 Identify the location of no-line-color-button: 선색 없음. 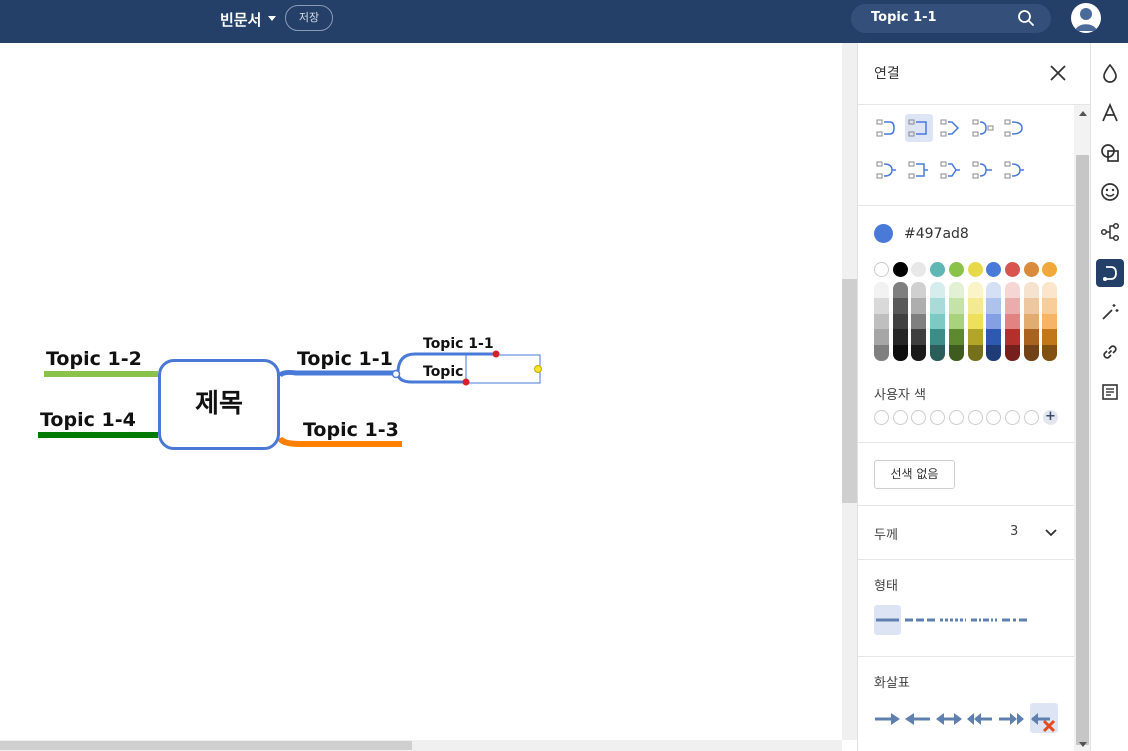
(914, 474).